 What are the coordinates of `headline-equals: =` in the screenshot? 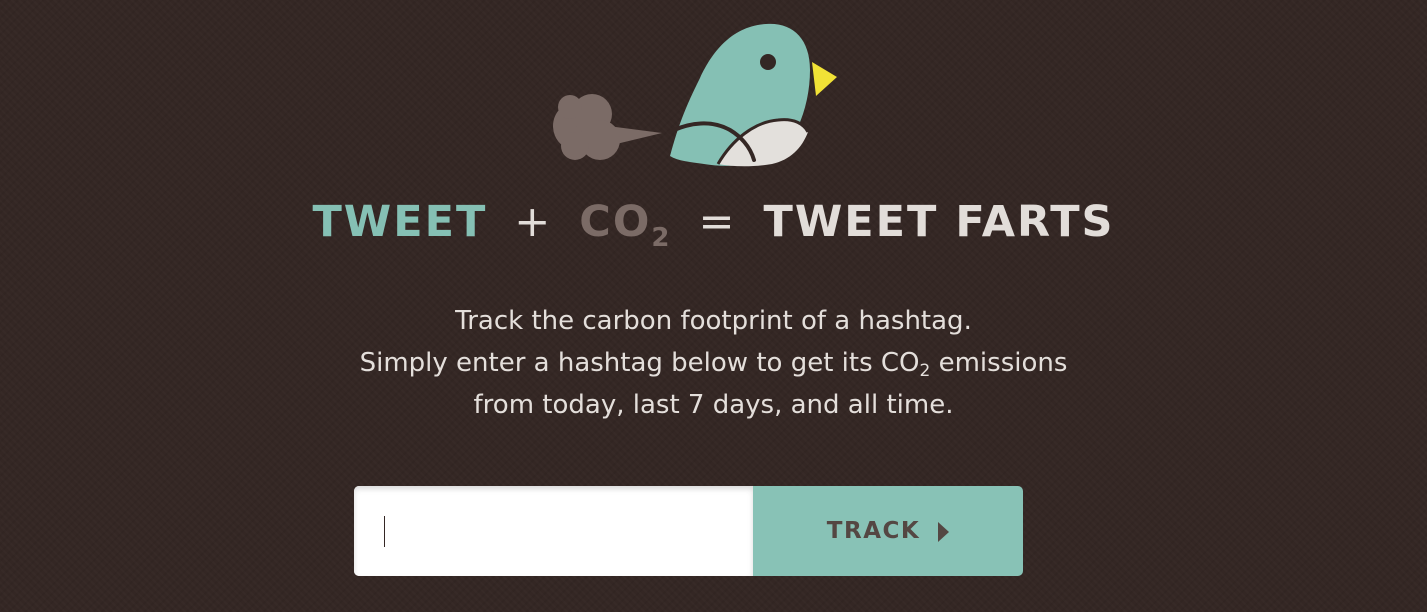 It's located at (717, 222).